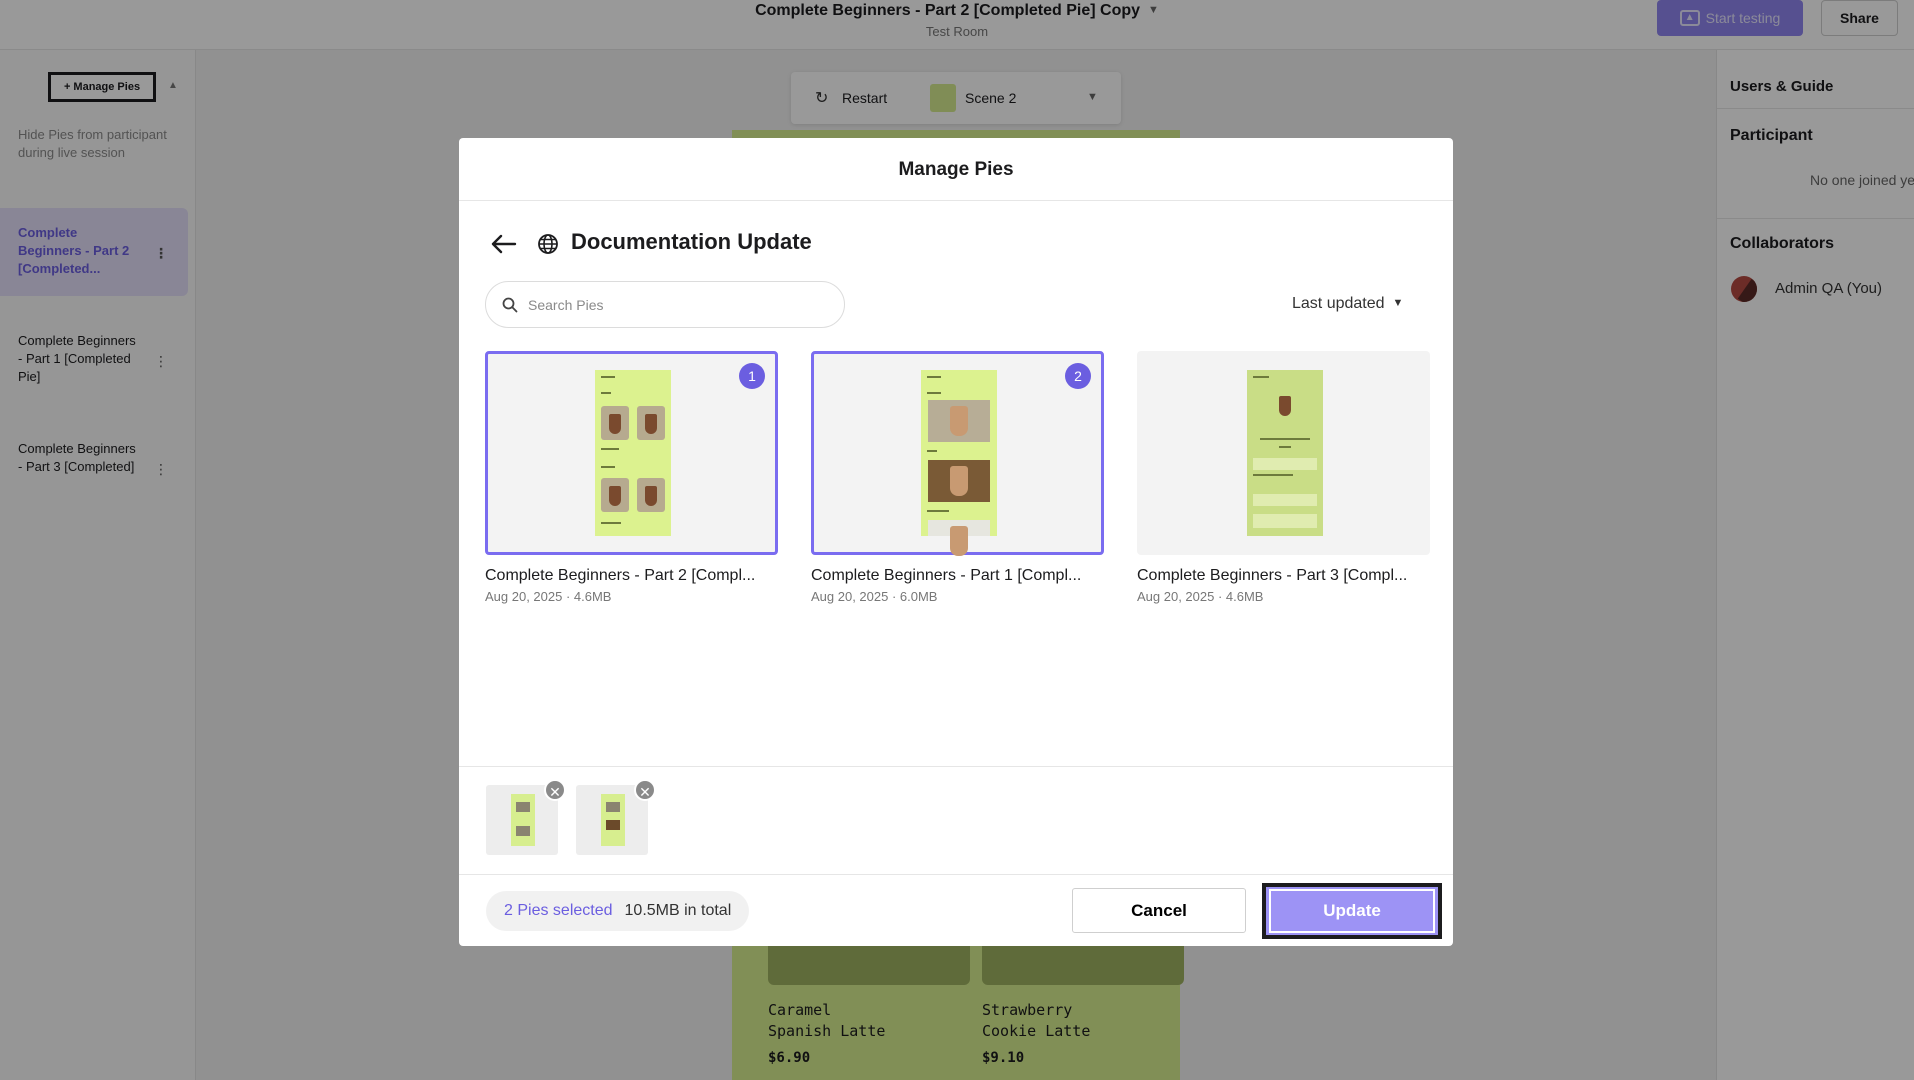 This screenshot has height=1080, width=1914. Describe the element at coordinates (678, 910) in the screenshot. I see `selection-total-size: 10.5MB in total` at that location.